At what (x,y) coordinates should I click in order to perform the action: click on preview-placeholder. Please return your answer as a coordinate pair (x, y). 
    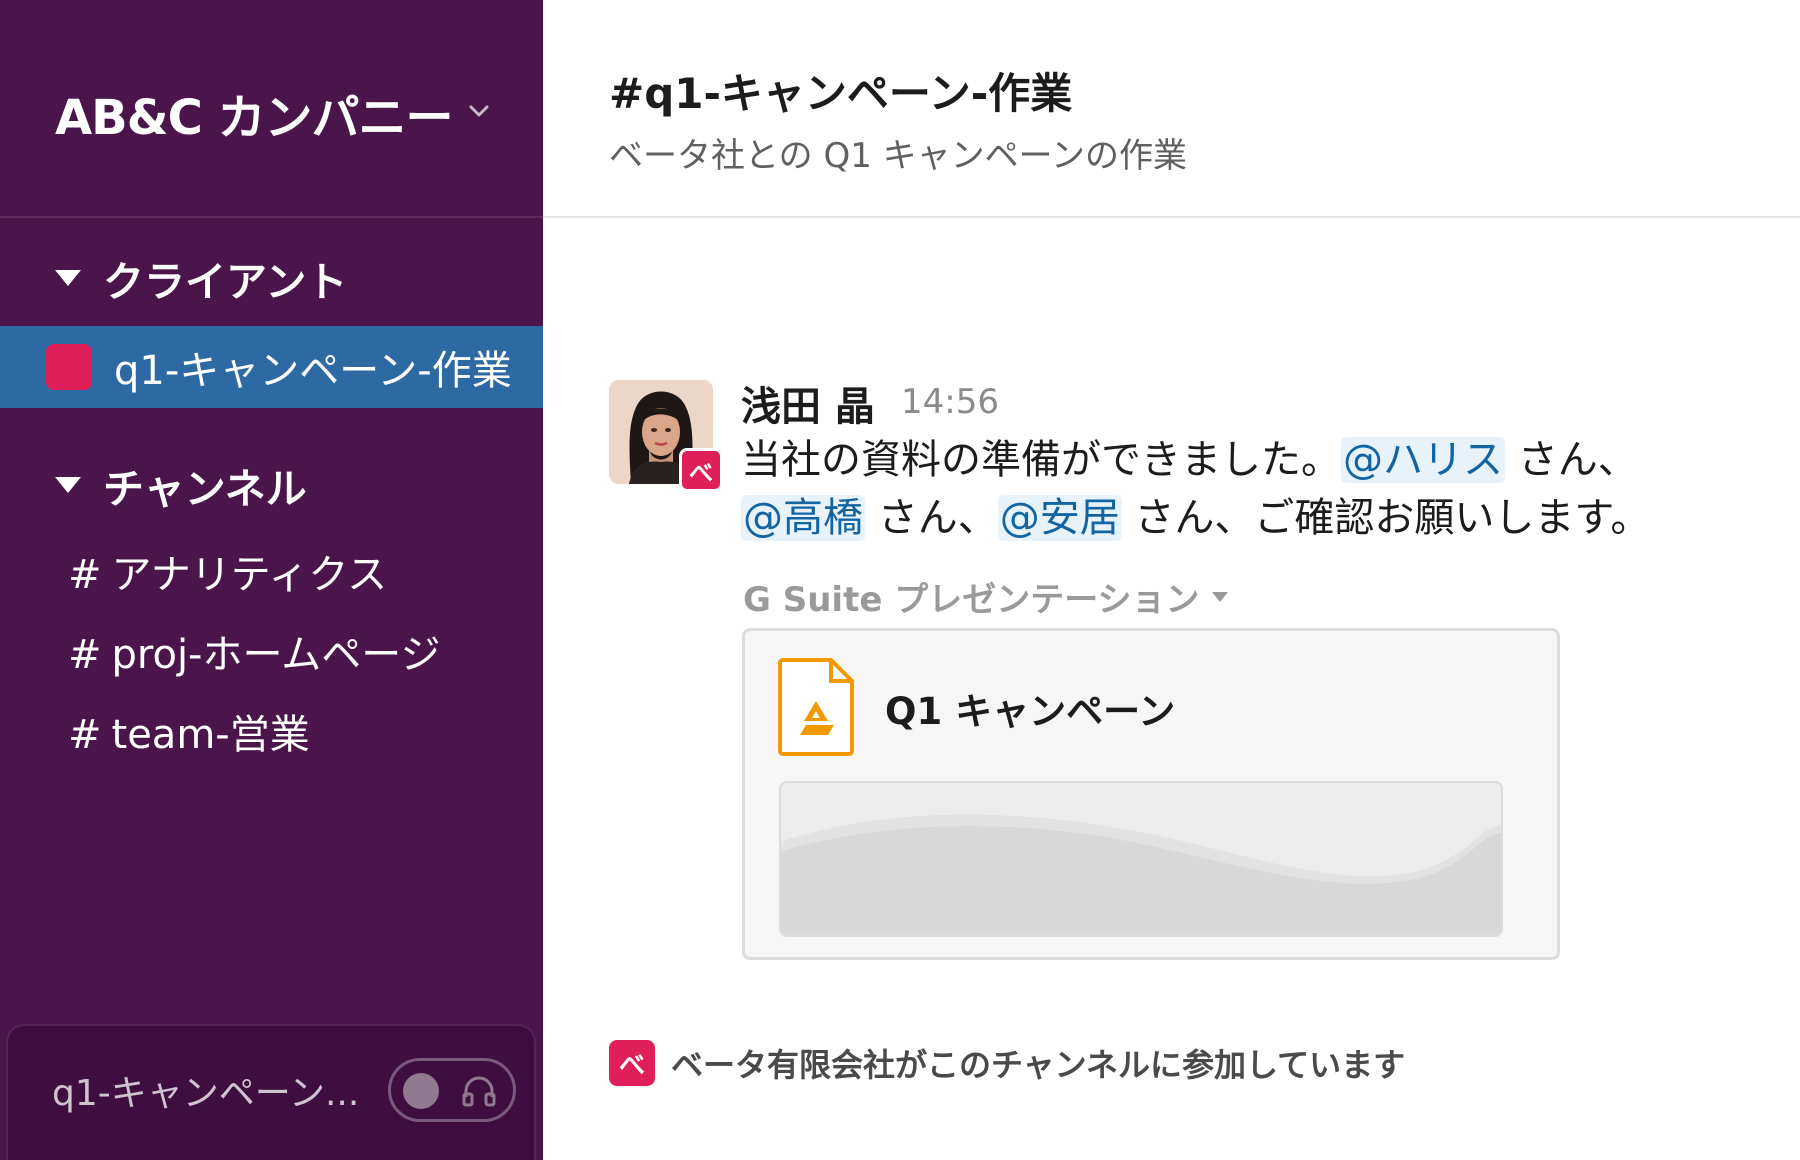
    Looking at the image, I should click on (1141, 859).